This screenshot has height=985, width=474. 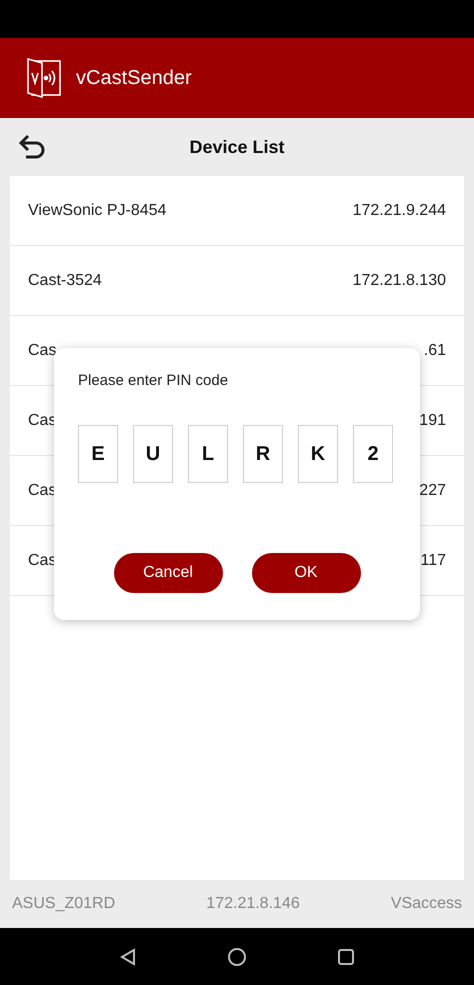 What do you see at coordinates (373, 454) in the screenshot?
I see `pin-field: 2` at bounding box center [373, 454].